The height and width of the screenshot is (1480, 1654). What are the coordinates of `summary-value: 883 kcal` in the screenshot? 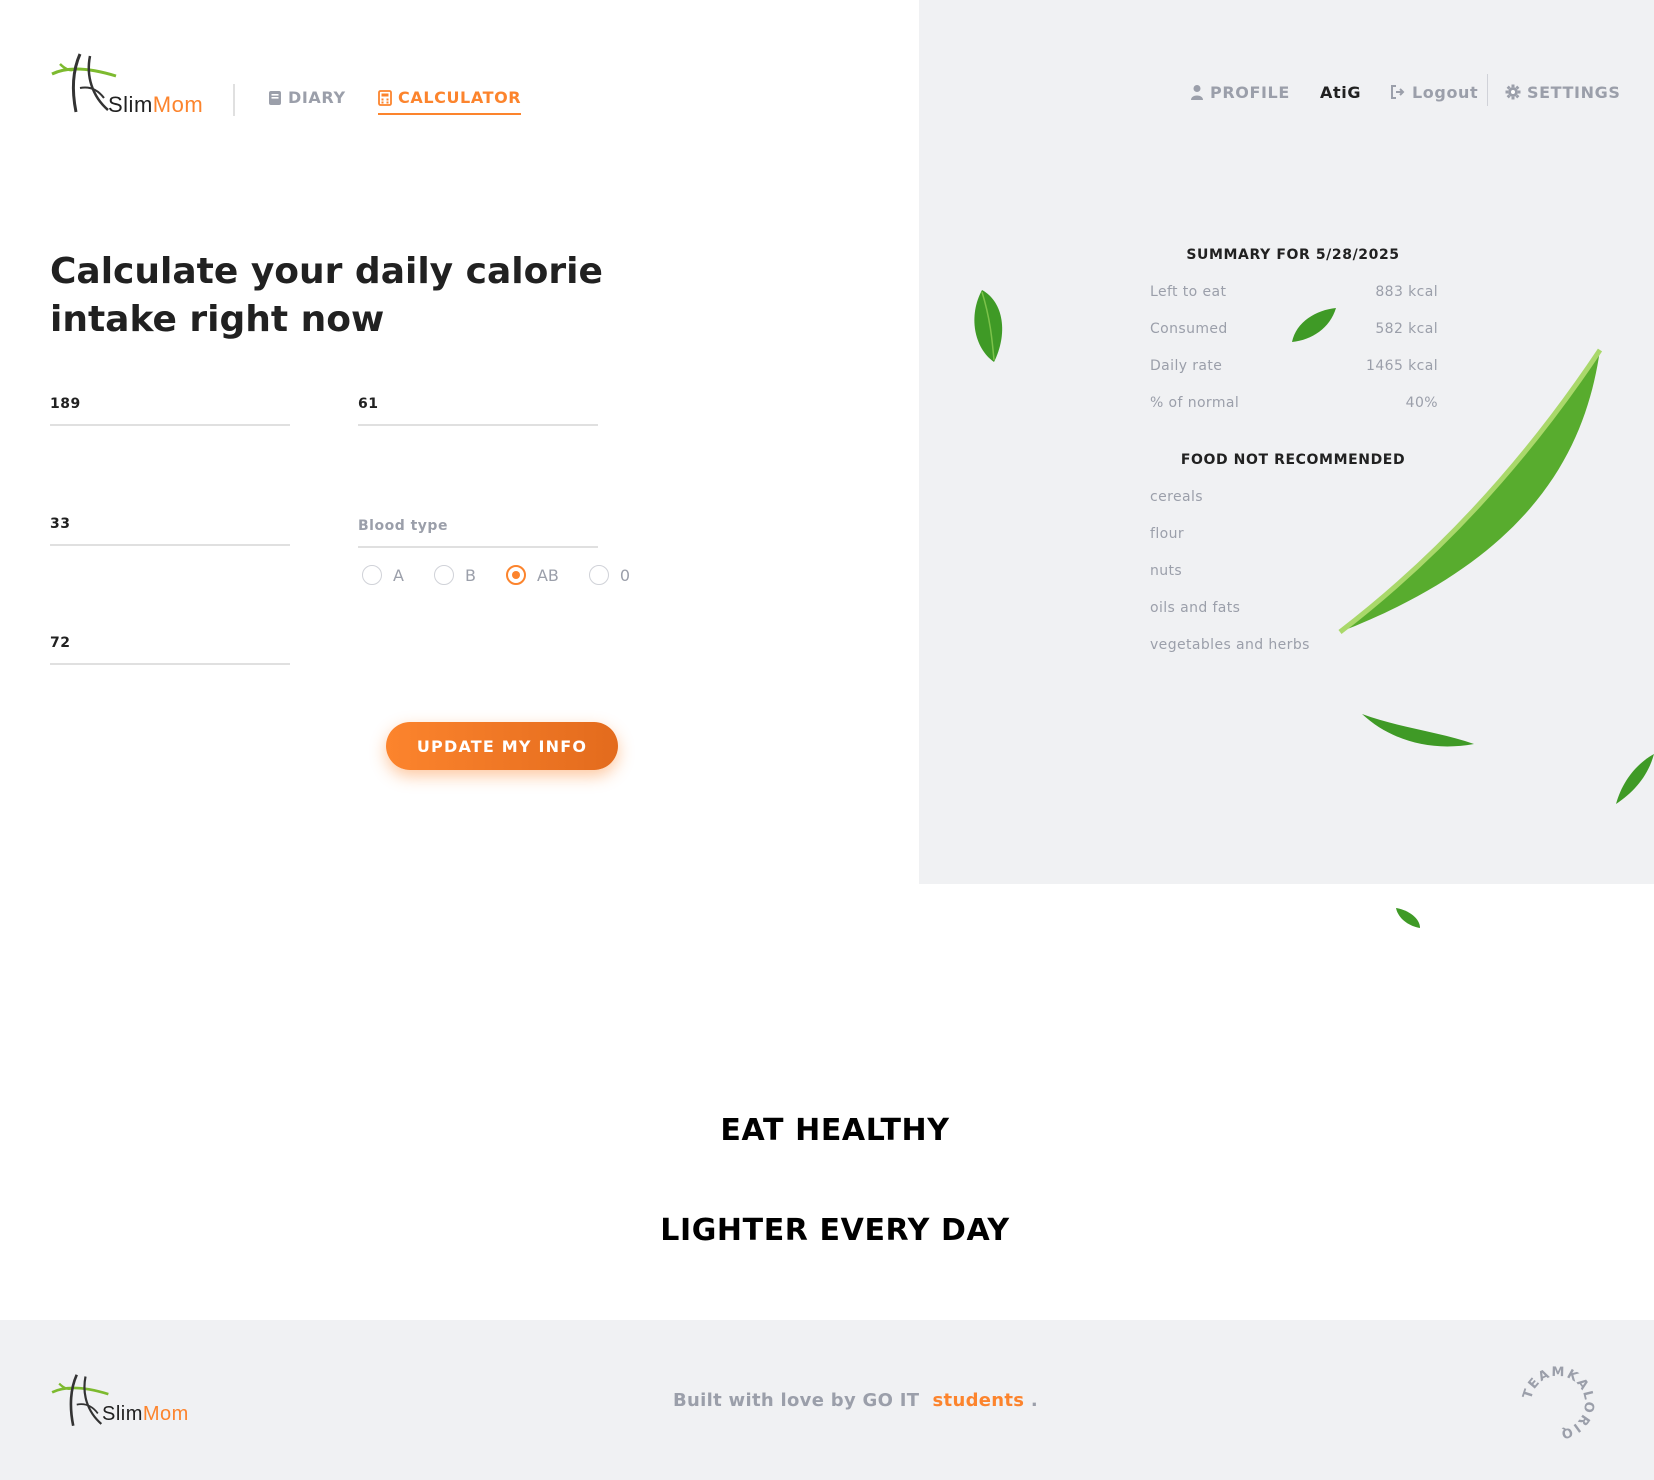 It's located at (1406, 292).